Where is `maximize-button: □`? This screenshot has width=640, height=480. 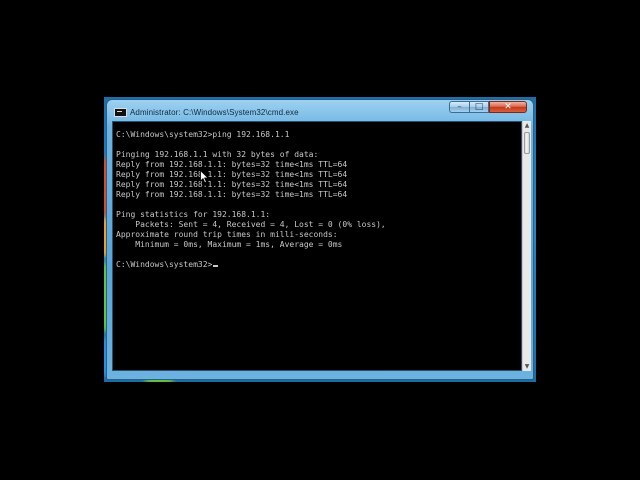
maximize-button: □ is located at coordinates (479, 107).